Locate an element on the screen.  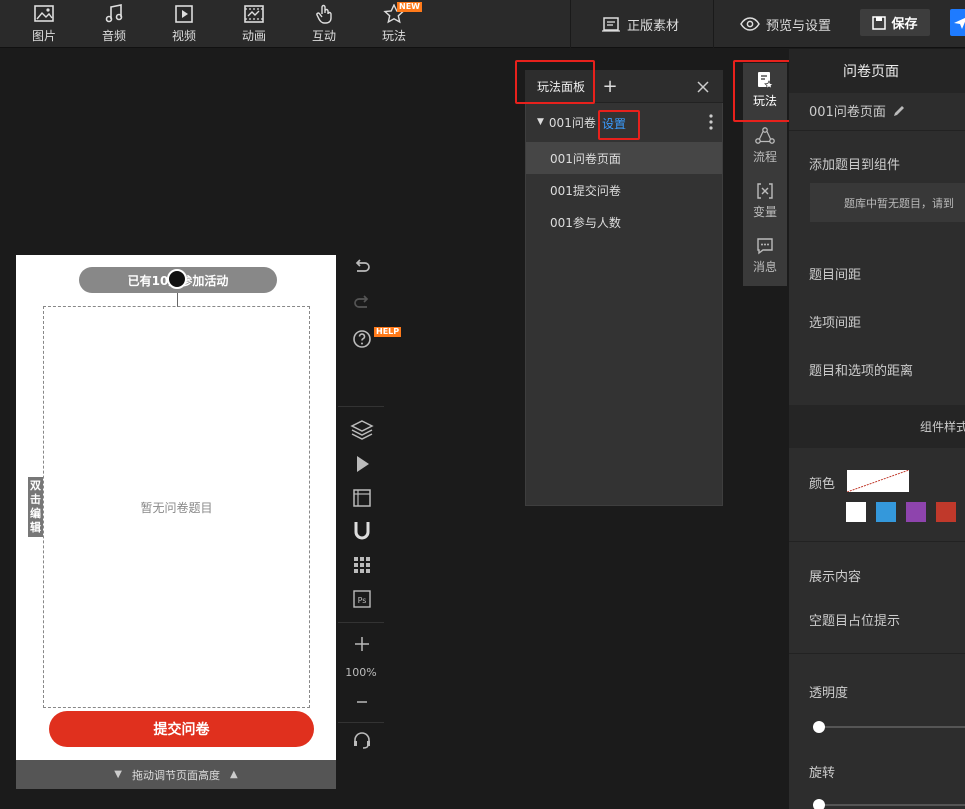
help-button is located at coordinates (362, 339).